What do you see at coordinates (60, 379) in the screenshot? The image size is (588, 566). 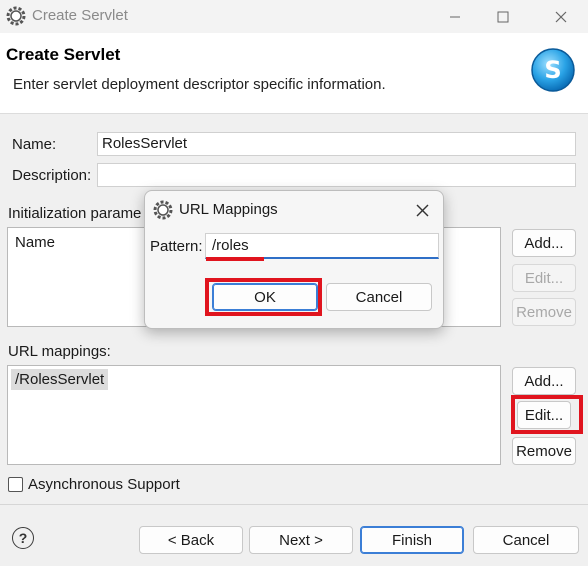 I see `url-mapping-item: /RolesServlet` at bounding box center [60, 379].